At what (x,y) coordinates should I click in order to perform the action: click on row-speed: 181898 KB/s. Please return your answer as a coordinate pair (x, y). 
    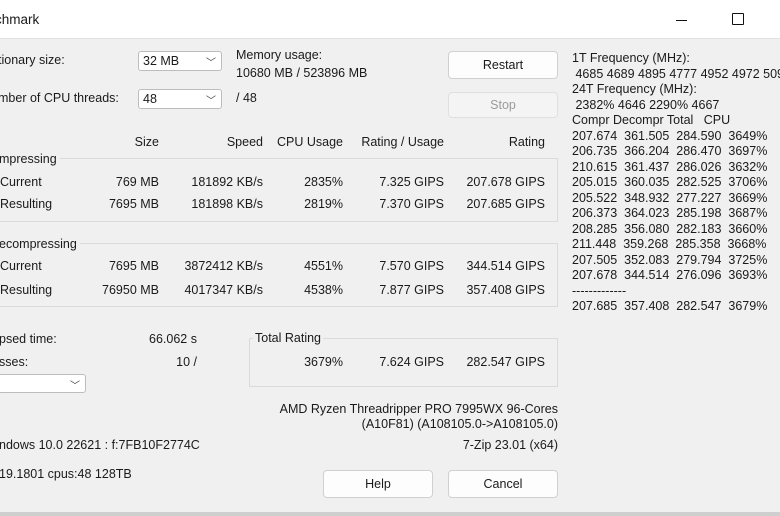
    Looking at the image, I should click on (227, 204).